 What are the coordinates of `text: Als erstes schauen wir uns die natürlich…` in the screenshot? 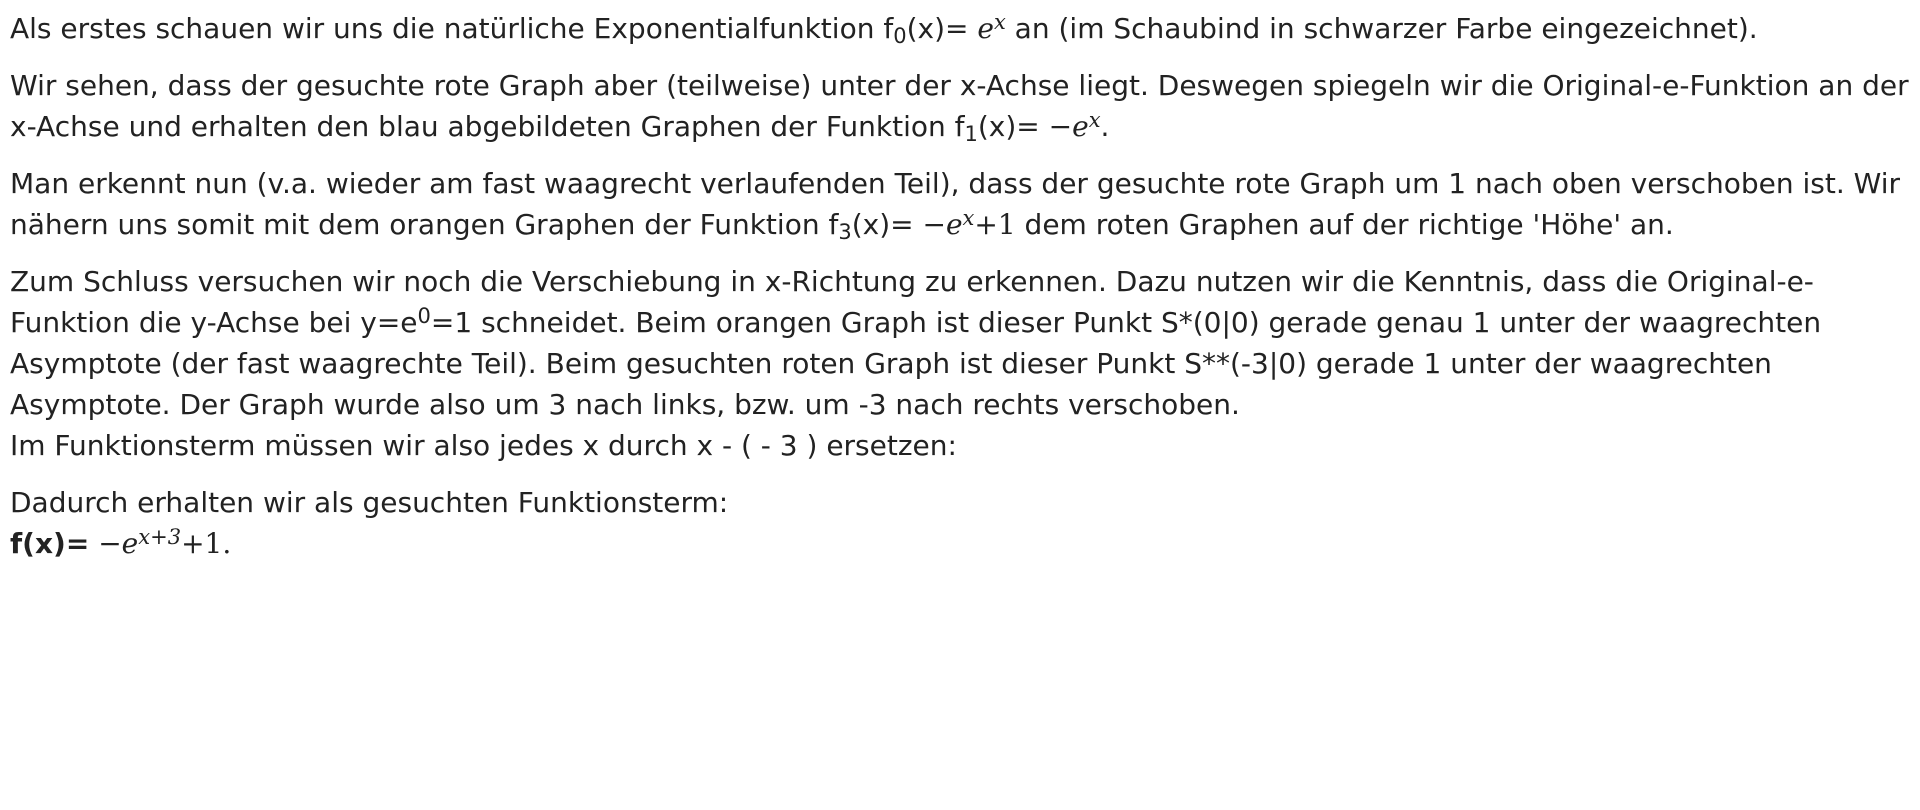 It's located at (452, 28).